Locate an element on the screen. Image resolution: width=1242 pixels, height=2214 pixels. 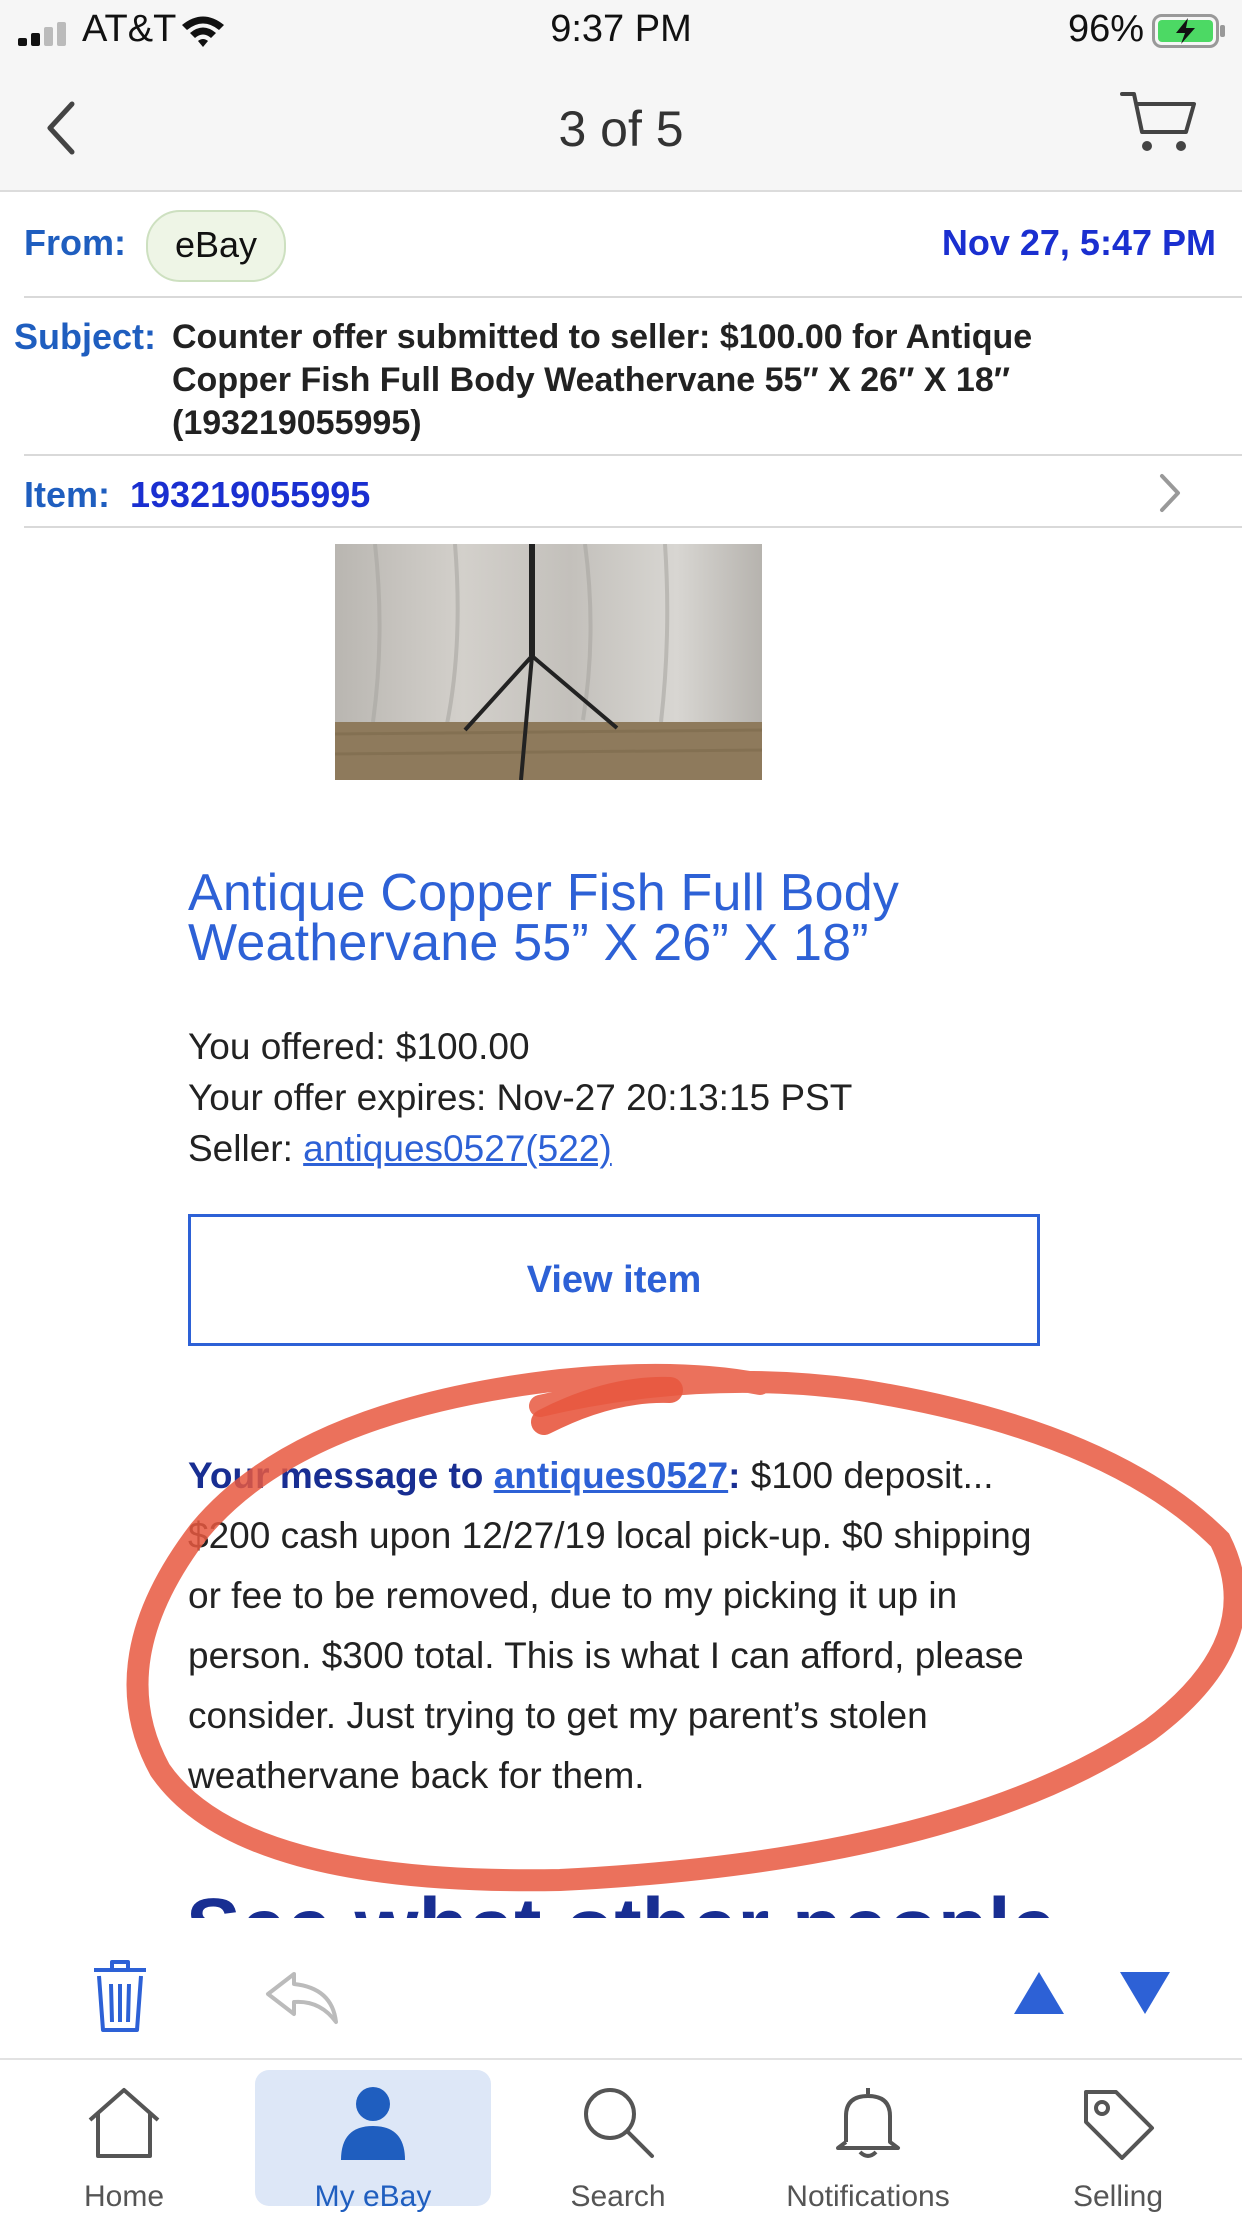
clock: 9:37 PM is located at coordinates (621, 29).